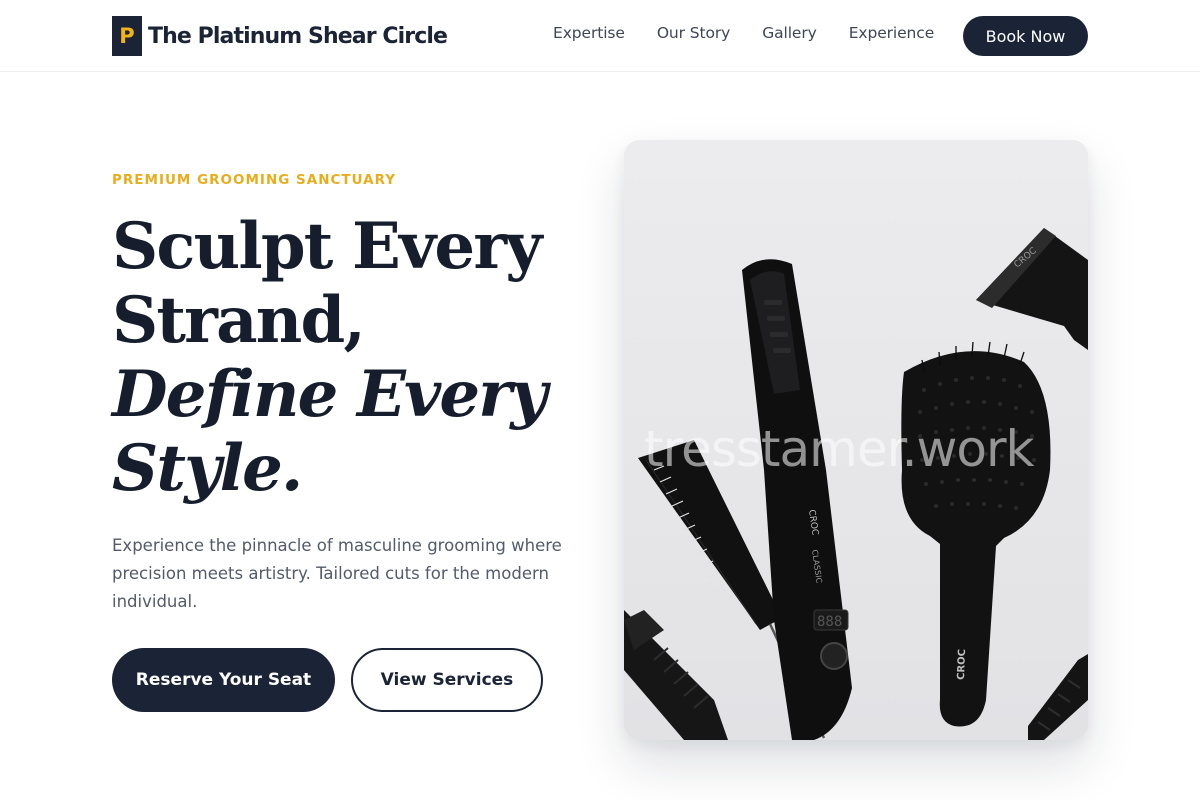 This screenshot has height=800, width=1200. What do you see at coordinates (254, 180) in the screenshot?
I see `hero-eyebrow: PREMIUM GROOMING SANCTUARY` at bounding box center [254, 180].